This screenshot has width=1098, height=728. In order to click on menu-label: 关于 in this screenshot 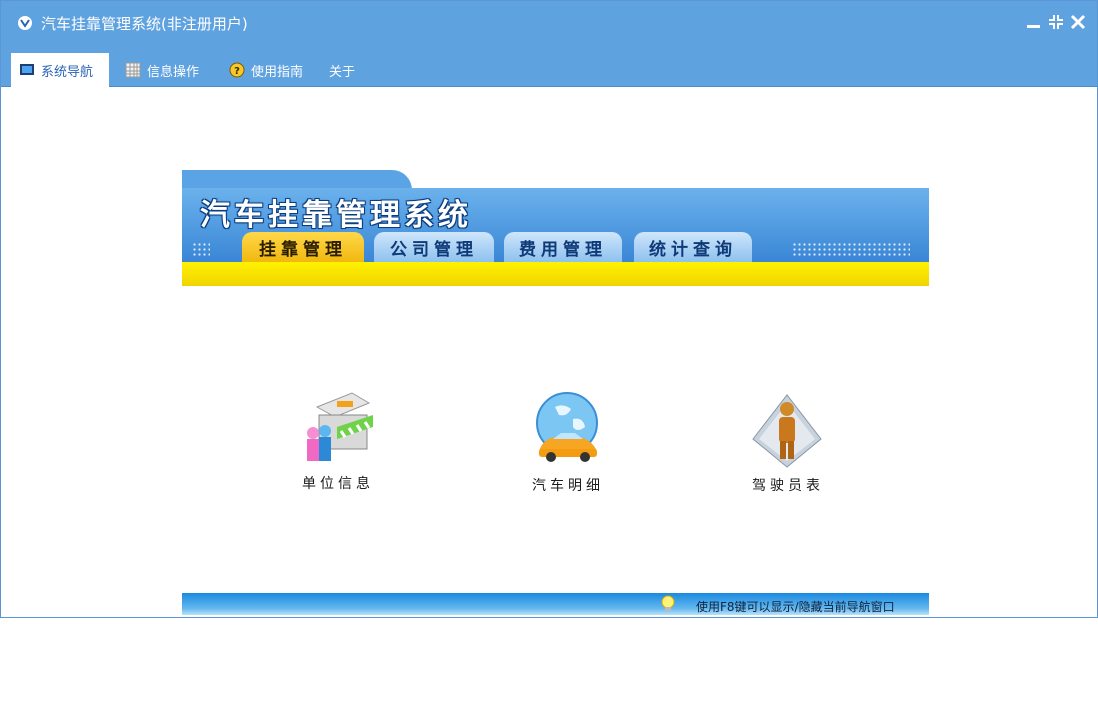, I will do `click(342, 72)`.